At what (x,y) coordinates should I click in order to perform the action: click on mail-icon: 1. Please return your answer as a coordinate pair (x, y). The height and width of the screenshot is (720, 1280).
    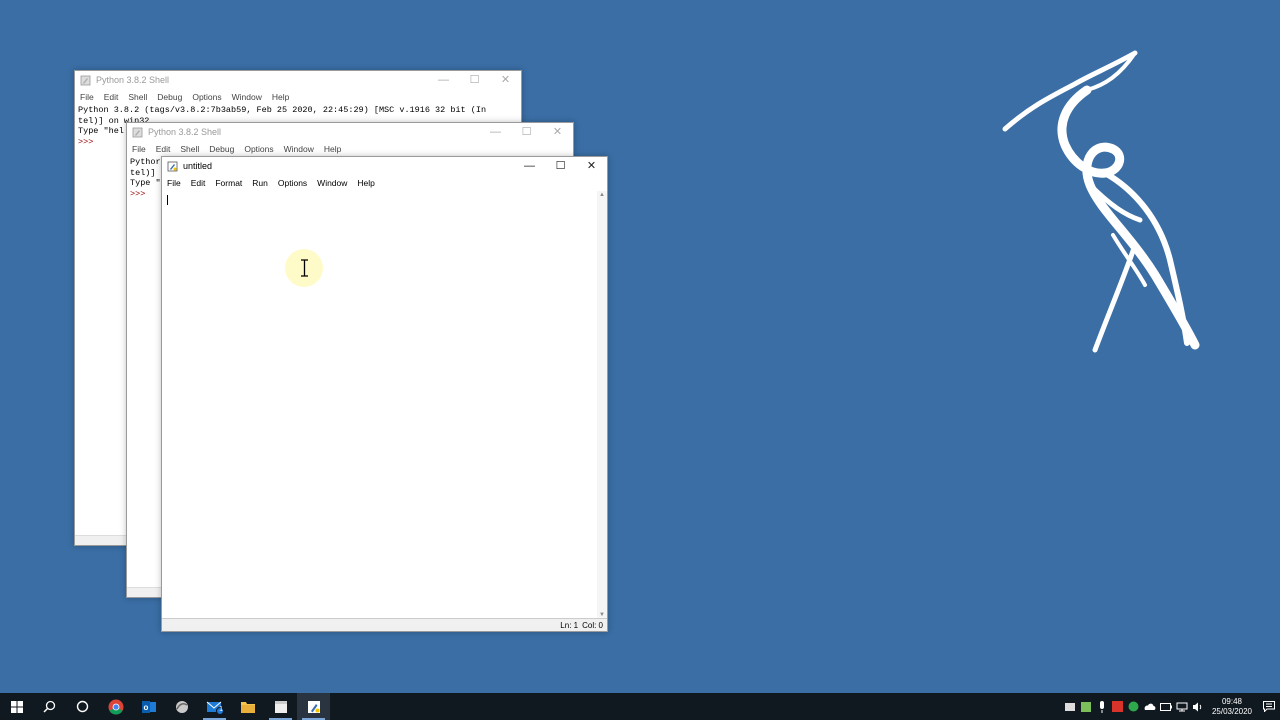
    Looking at the image, I should click on (214, 706).